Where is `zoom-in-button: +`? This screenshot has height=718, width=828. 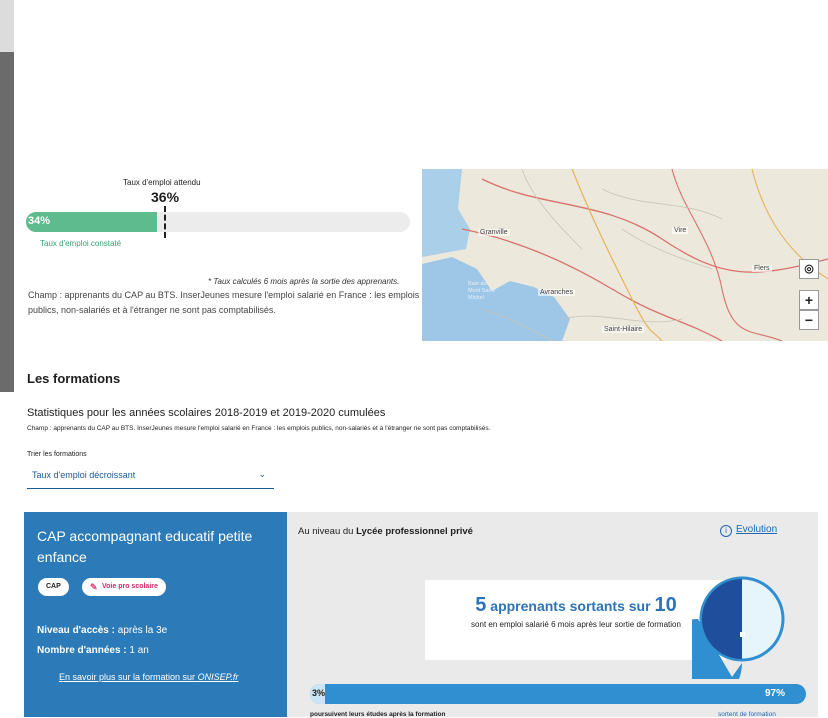
zoom-in-button: + is located at coordinates (809, 300).